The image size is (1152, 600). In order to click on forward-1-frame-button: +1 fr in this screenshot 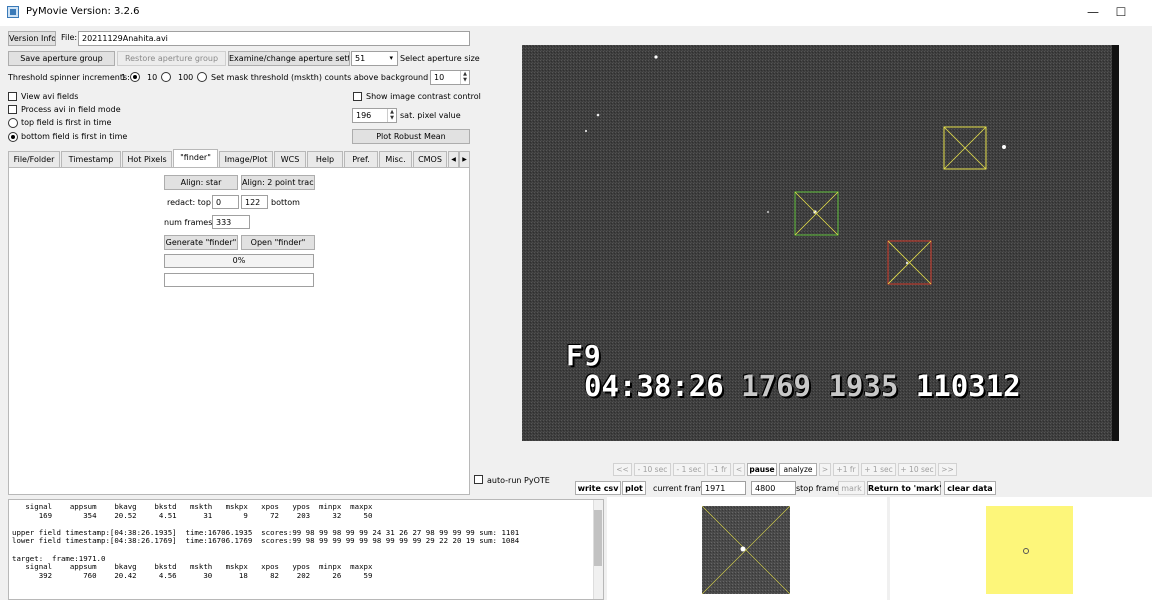, I will do `click(846, 469)`.